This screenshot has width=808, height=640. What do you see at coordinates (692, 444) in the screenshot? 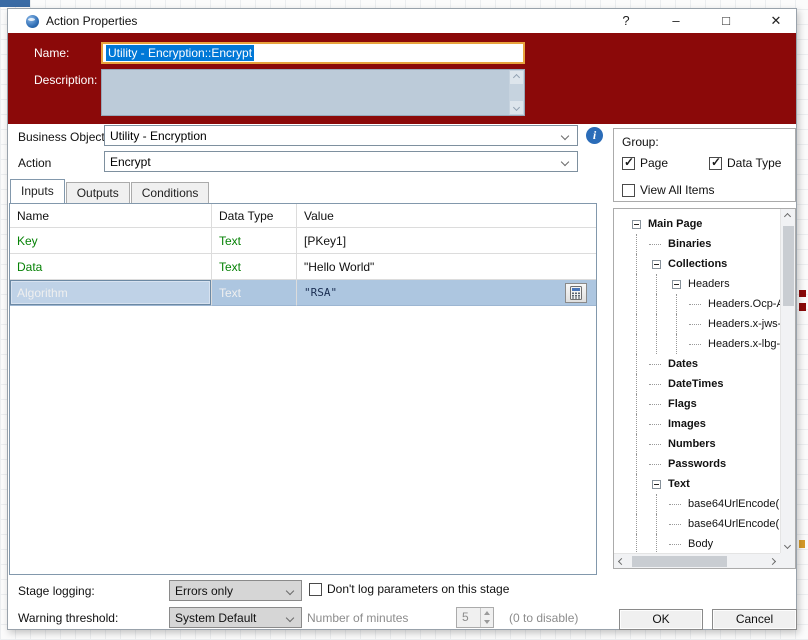
I see `tree-item-label: Numbers` at bounding box center [692, 444].